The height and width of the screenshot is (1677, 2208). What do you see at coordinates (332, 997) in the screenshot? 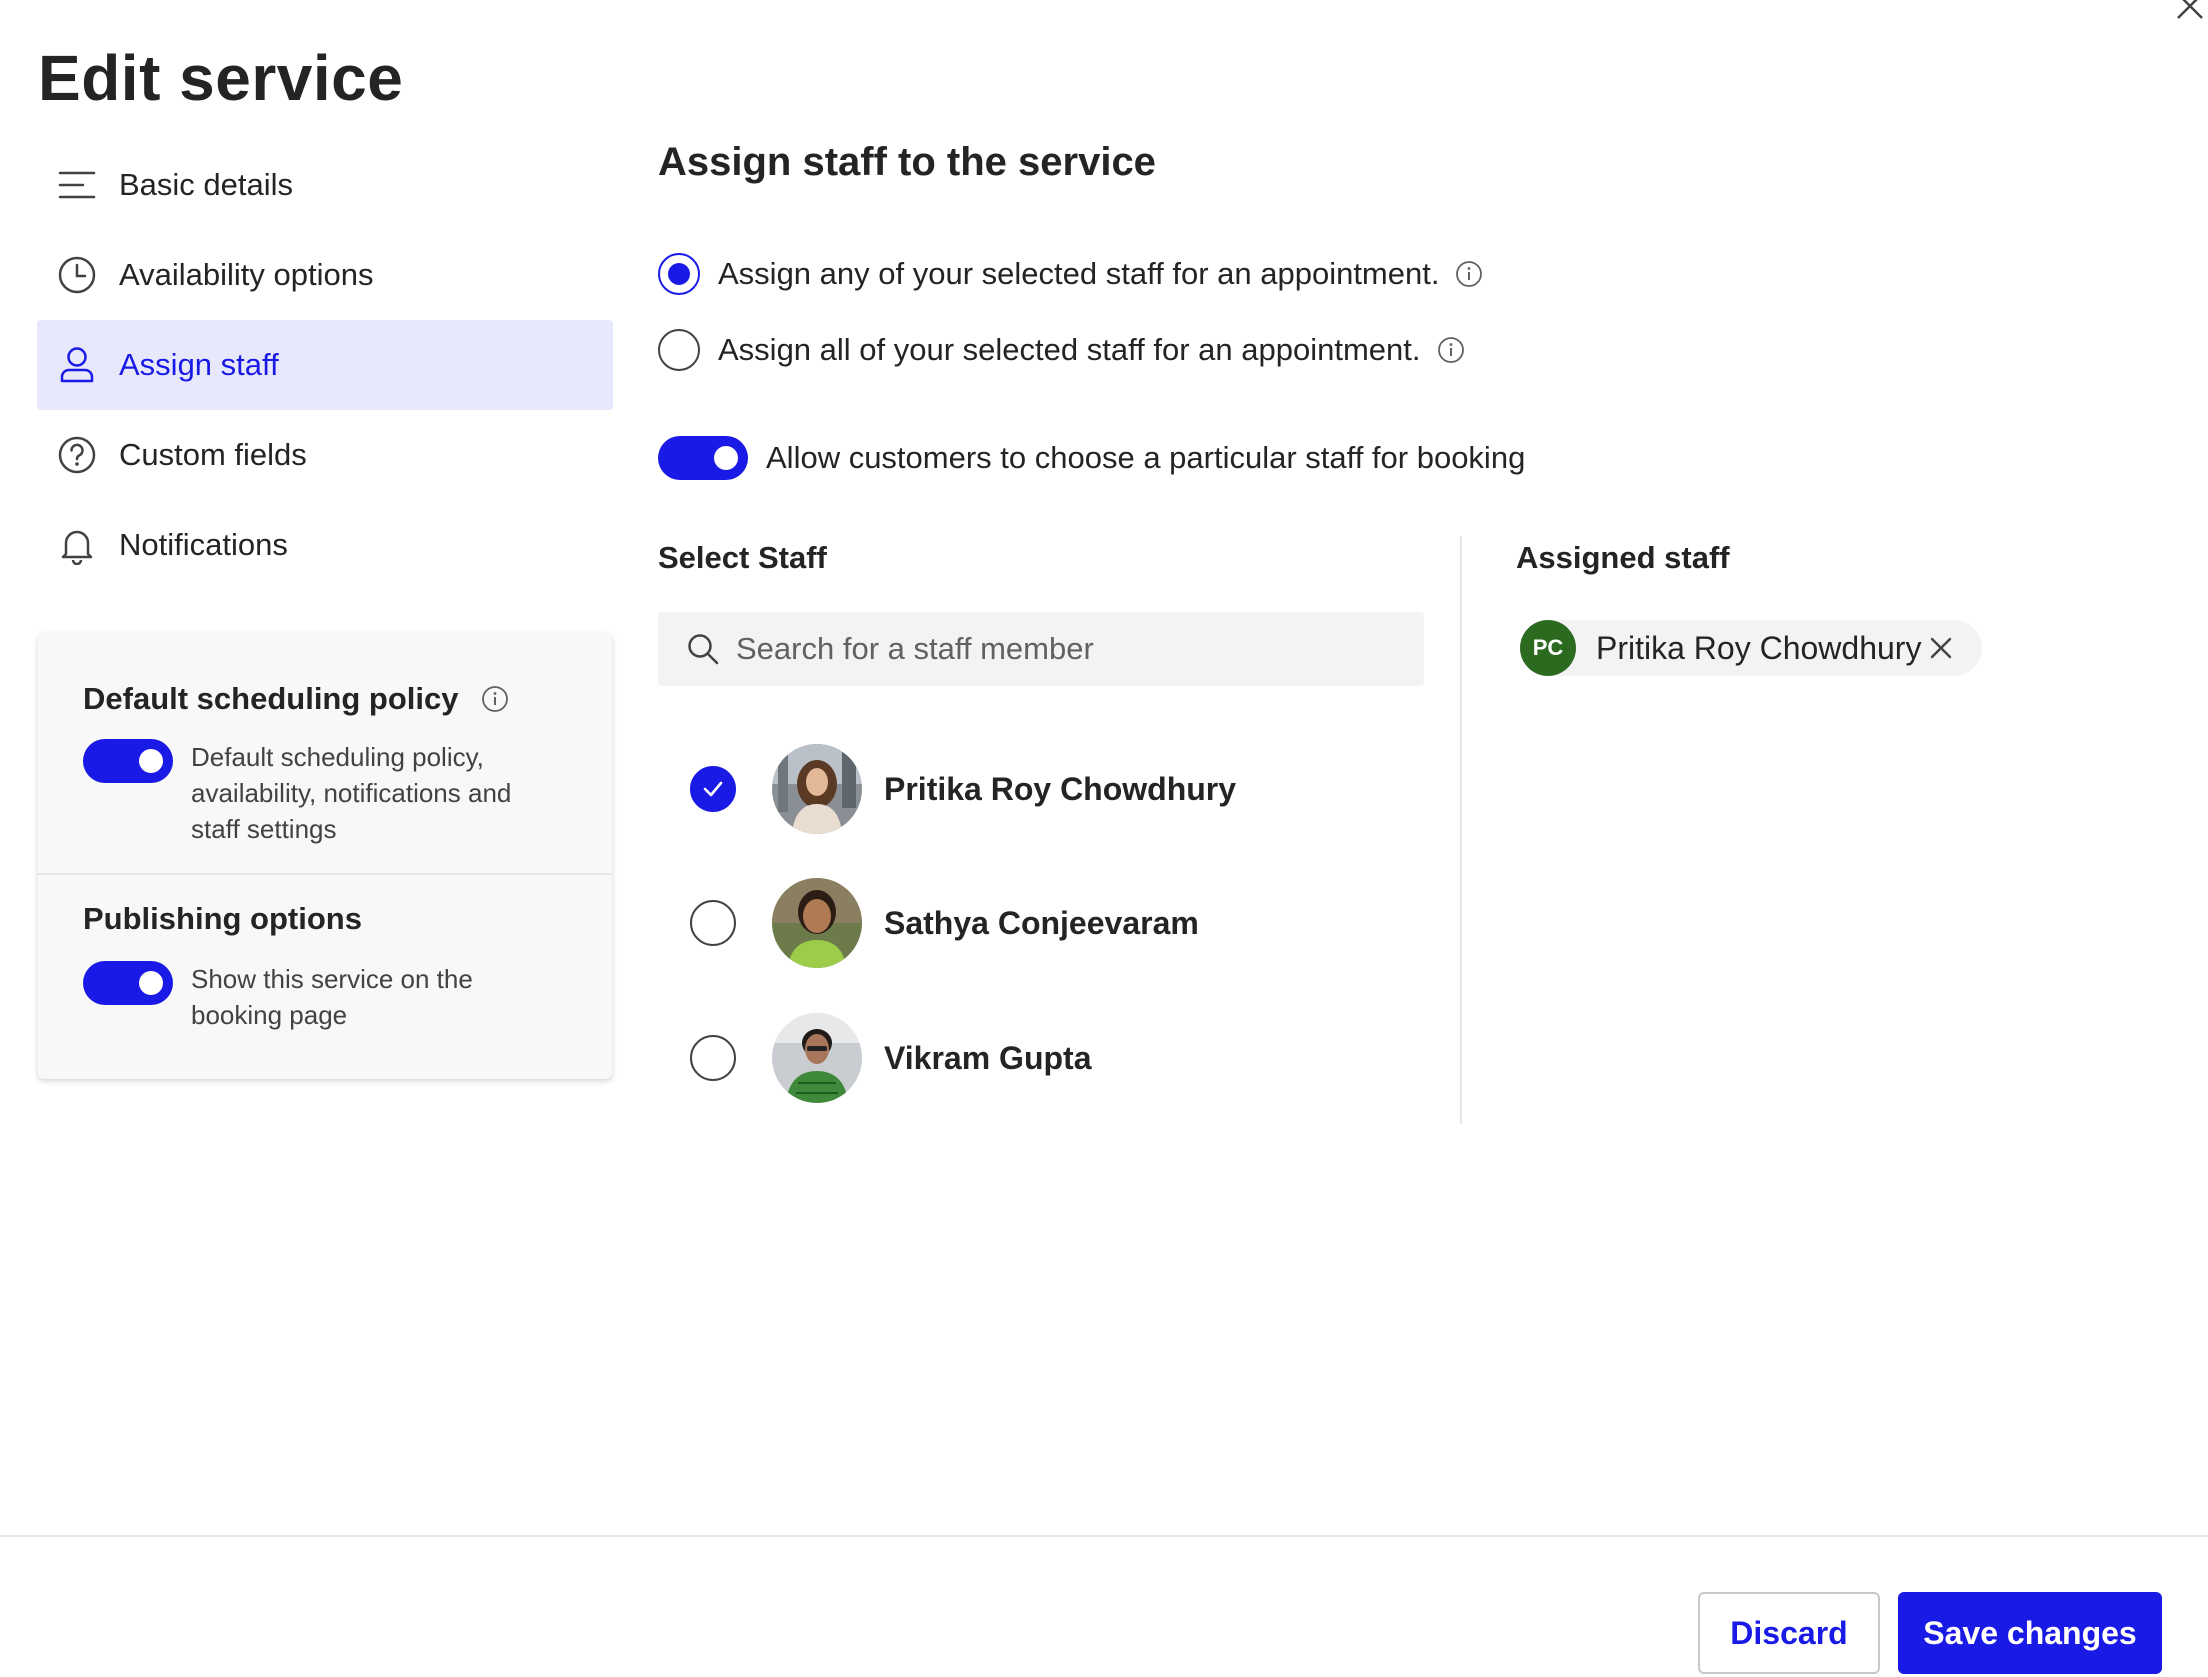
I see `publishing-description: Show this service on the booking page` at bounding box center [332, 997].